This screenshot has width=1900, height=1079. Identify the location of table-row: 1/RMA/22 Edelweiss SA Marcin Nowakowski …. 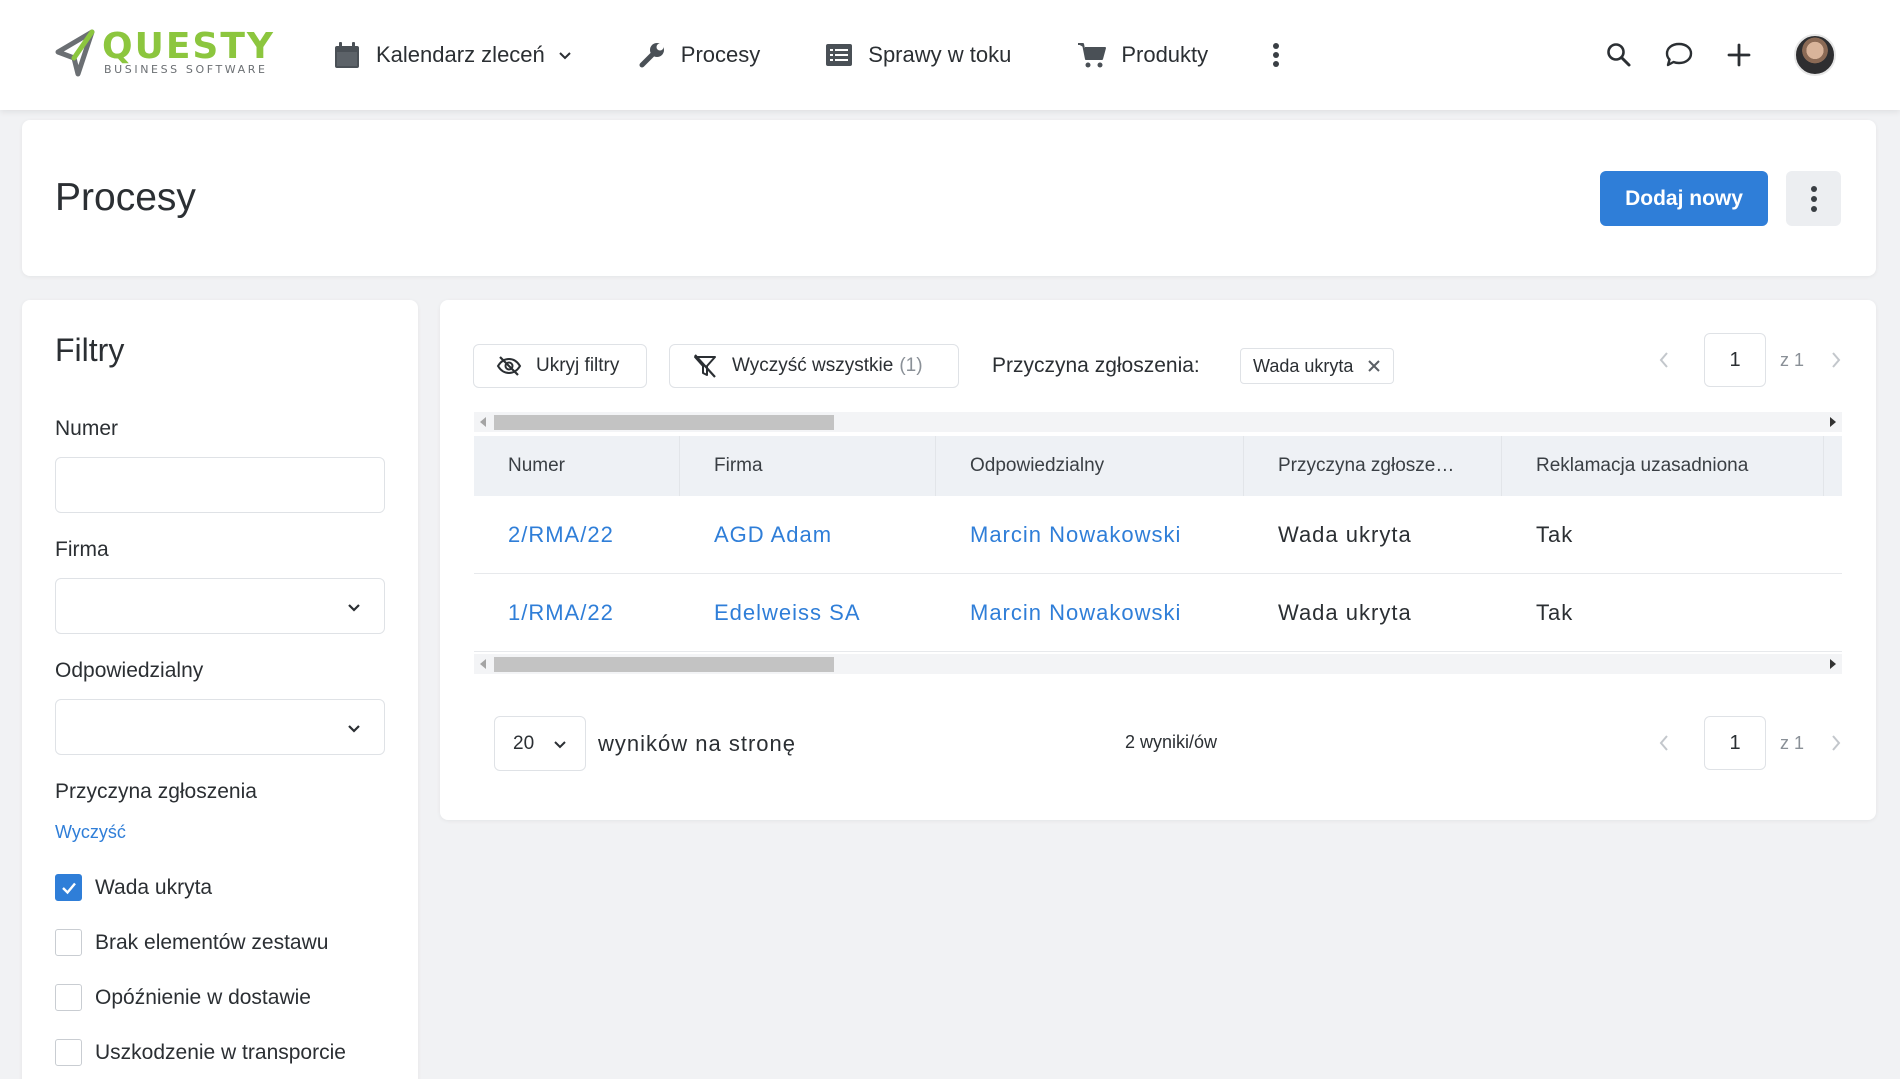
(1158, 613).